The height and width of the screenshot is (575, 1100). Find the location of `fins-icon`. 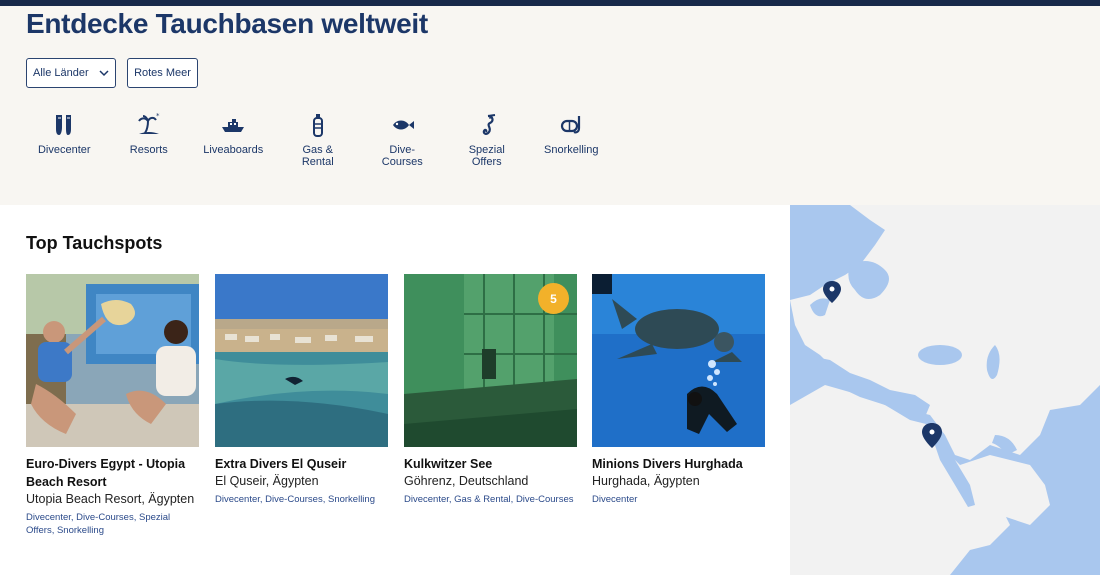

fins-icon is located at coordinates (64, 125).